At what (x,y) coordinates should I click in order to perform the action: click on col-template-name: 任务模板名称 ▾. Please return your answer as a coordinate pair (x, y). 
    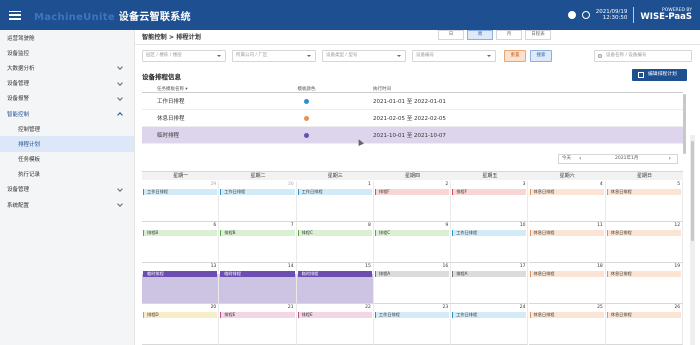
    Looking at the image, I should click on (198, 89).